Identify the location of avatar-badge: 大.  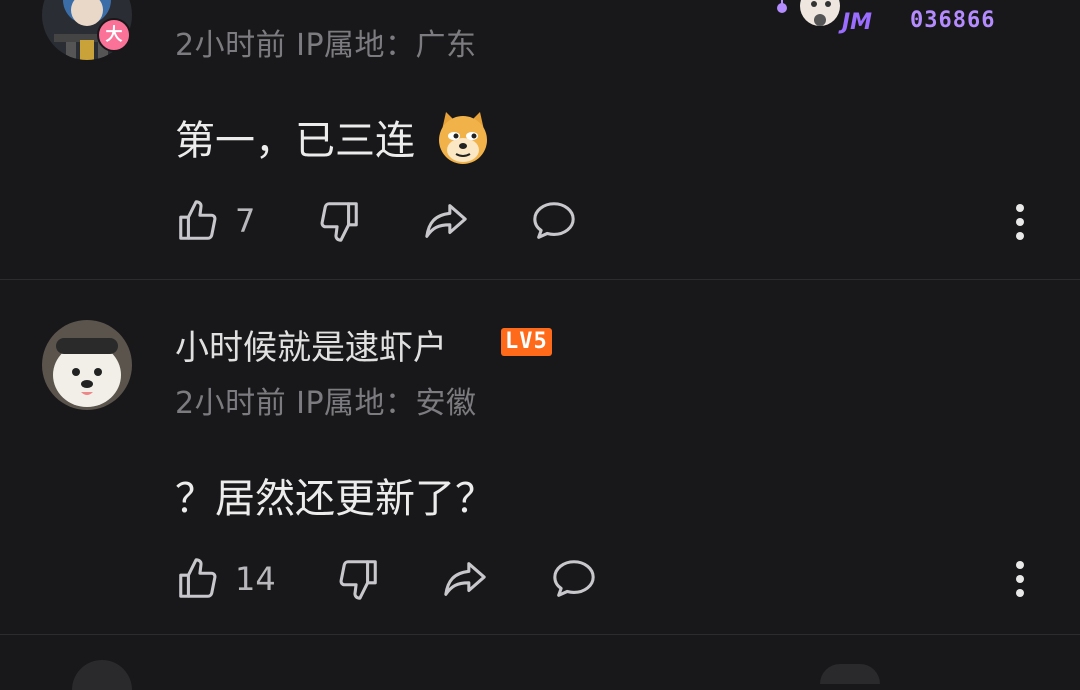
(114, 35).